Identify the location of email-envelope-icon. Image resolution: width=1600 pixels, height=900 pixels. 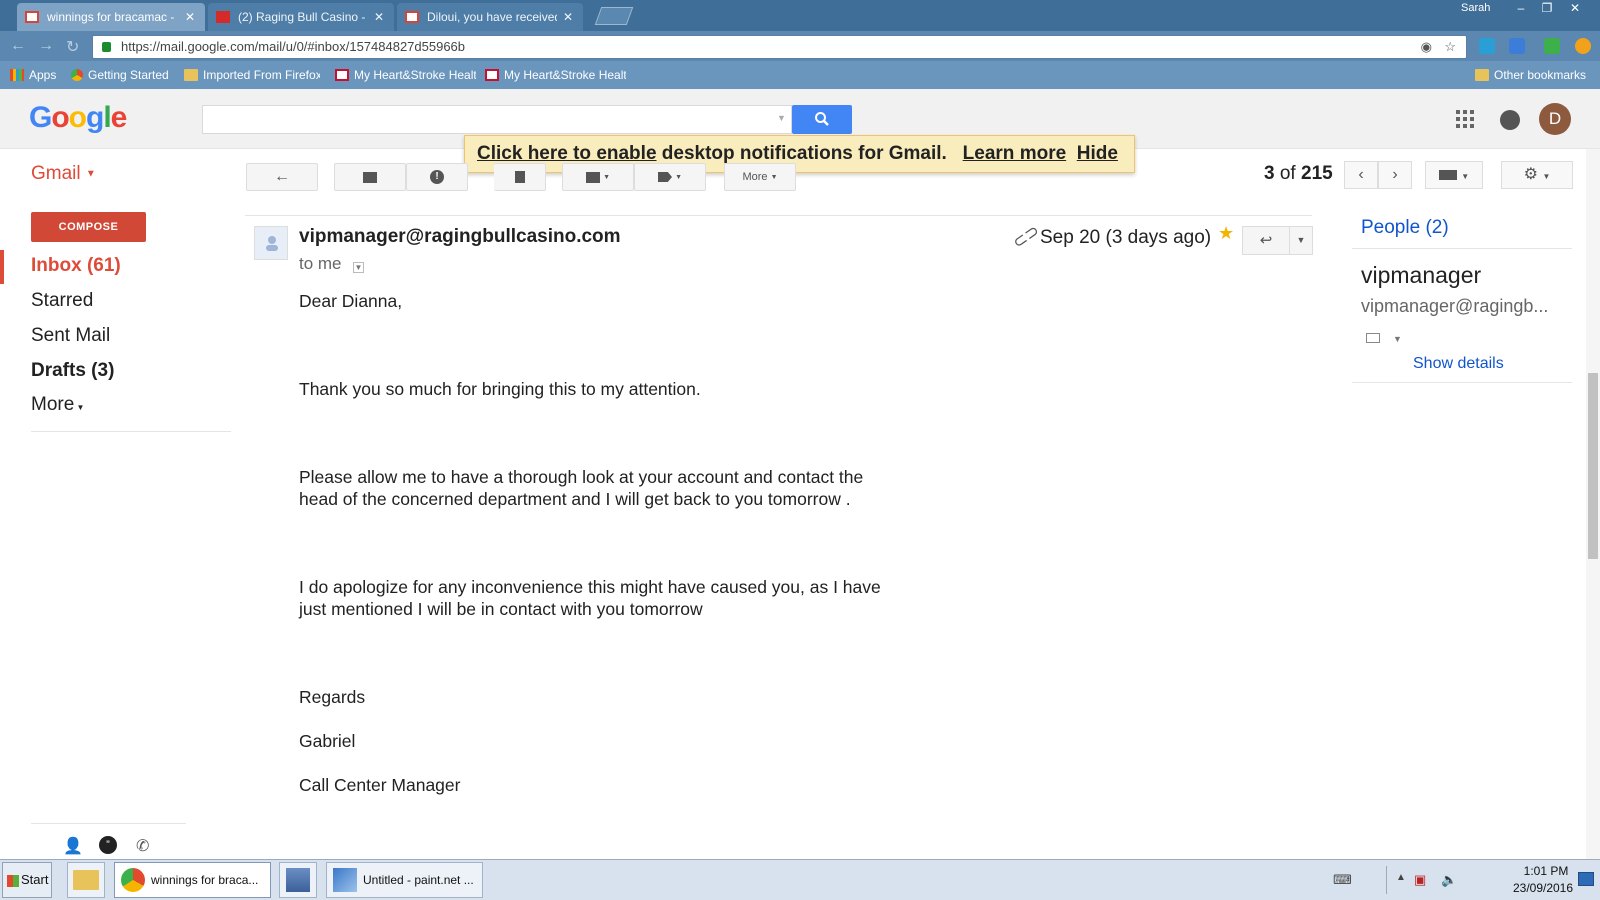
(1373, 338).